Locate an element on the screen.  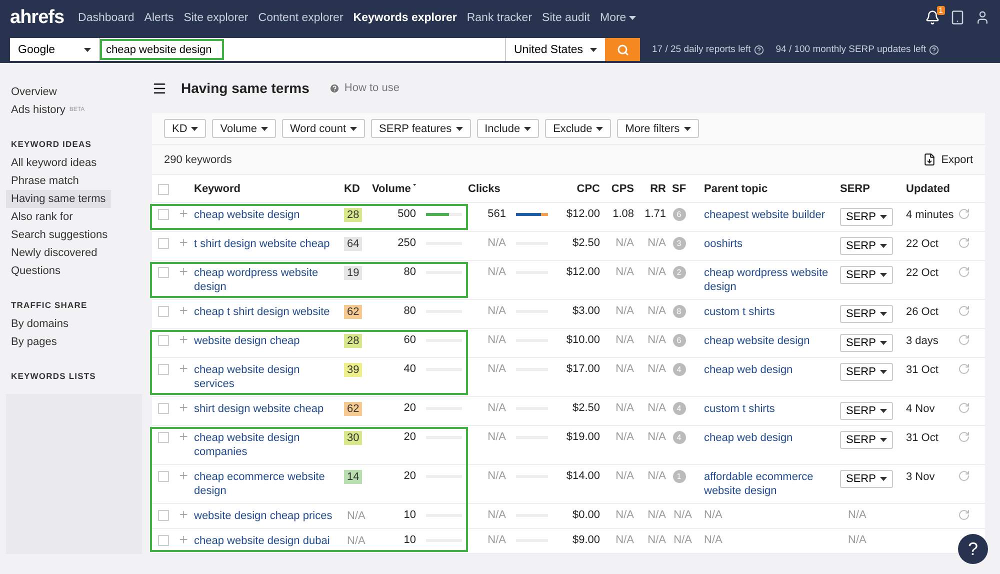
nav-link: Keywords explorer is located at coordinates (405, 18).